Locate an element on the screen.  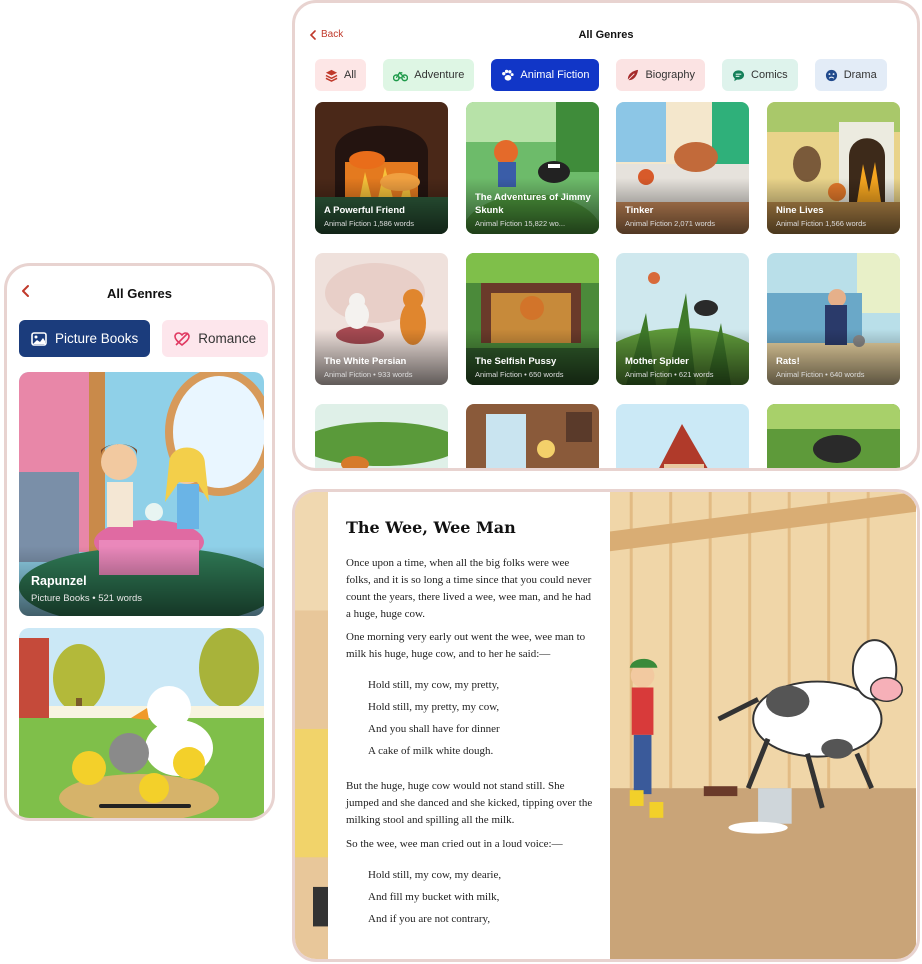
verse-line: A cake of milk white dough. is located at coordinates (431, 751).